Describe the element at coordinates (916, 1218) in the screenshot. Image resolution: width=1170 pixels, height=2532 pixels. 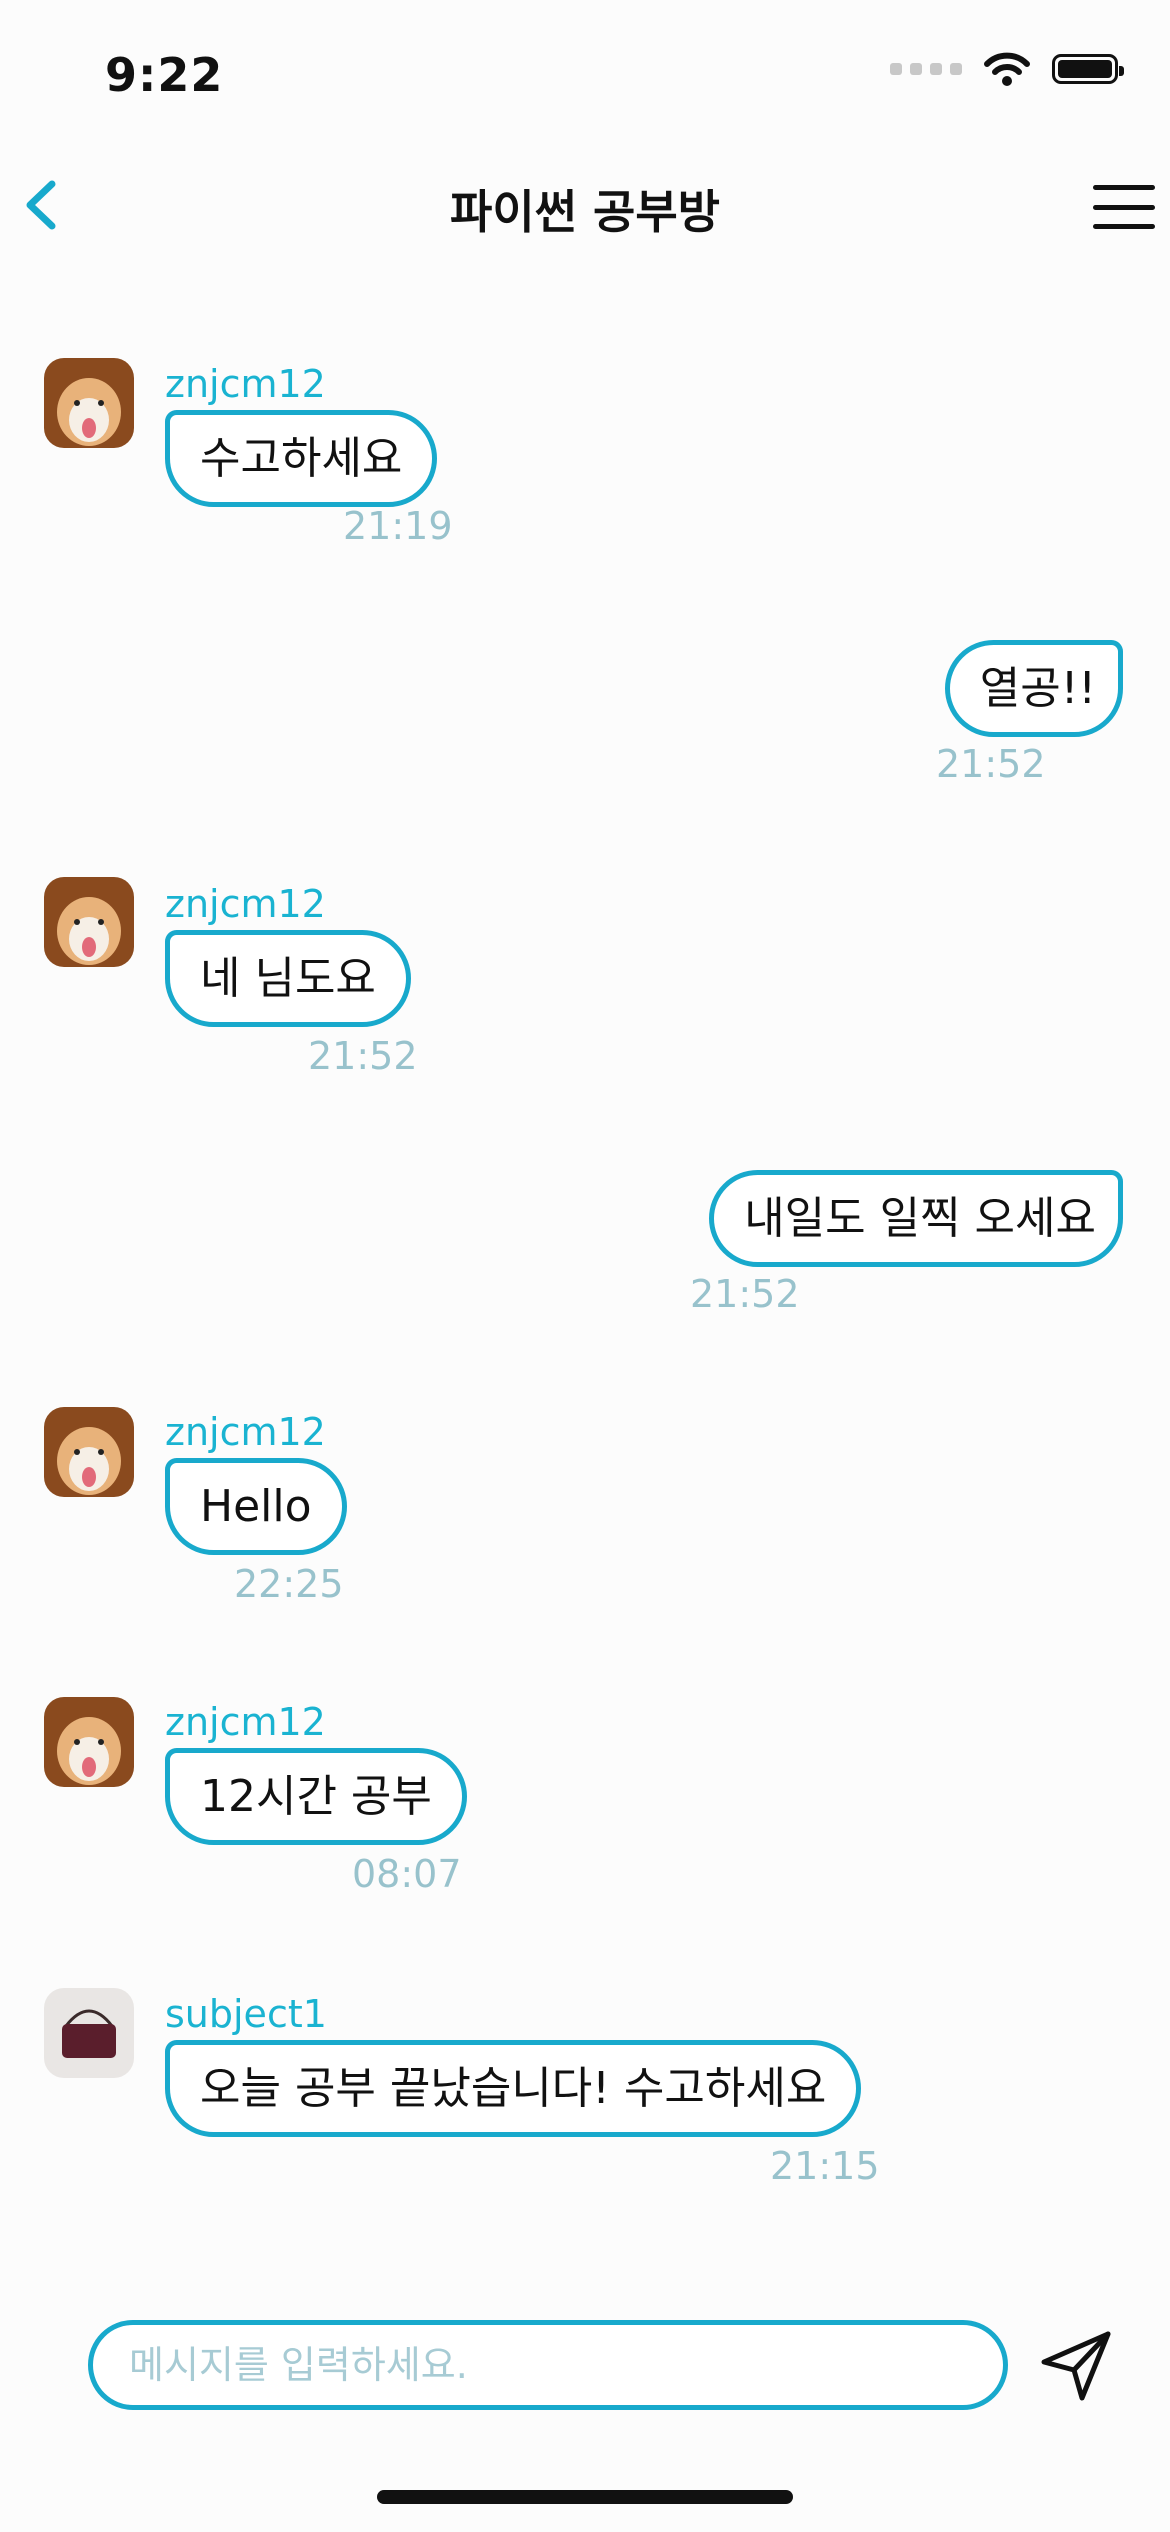
I see `message-bubble-outgoing: 내일도 일찍 오세요` at that location.